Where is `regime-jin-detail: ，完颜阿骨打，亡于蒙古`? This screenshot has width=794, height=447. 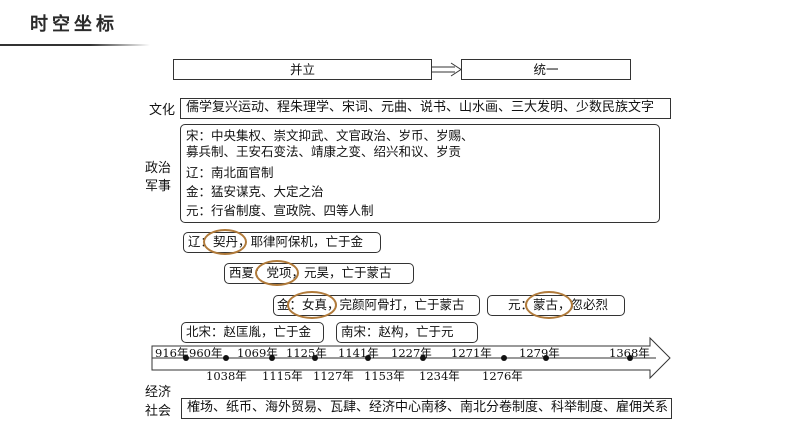 regime-jin-detail: ，完颜阿骨打，亡于蒙古 is located at coordinates (396, 304).